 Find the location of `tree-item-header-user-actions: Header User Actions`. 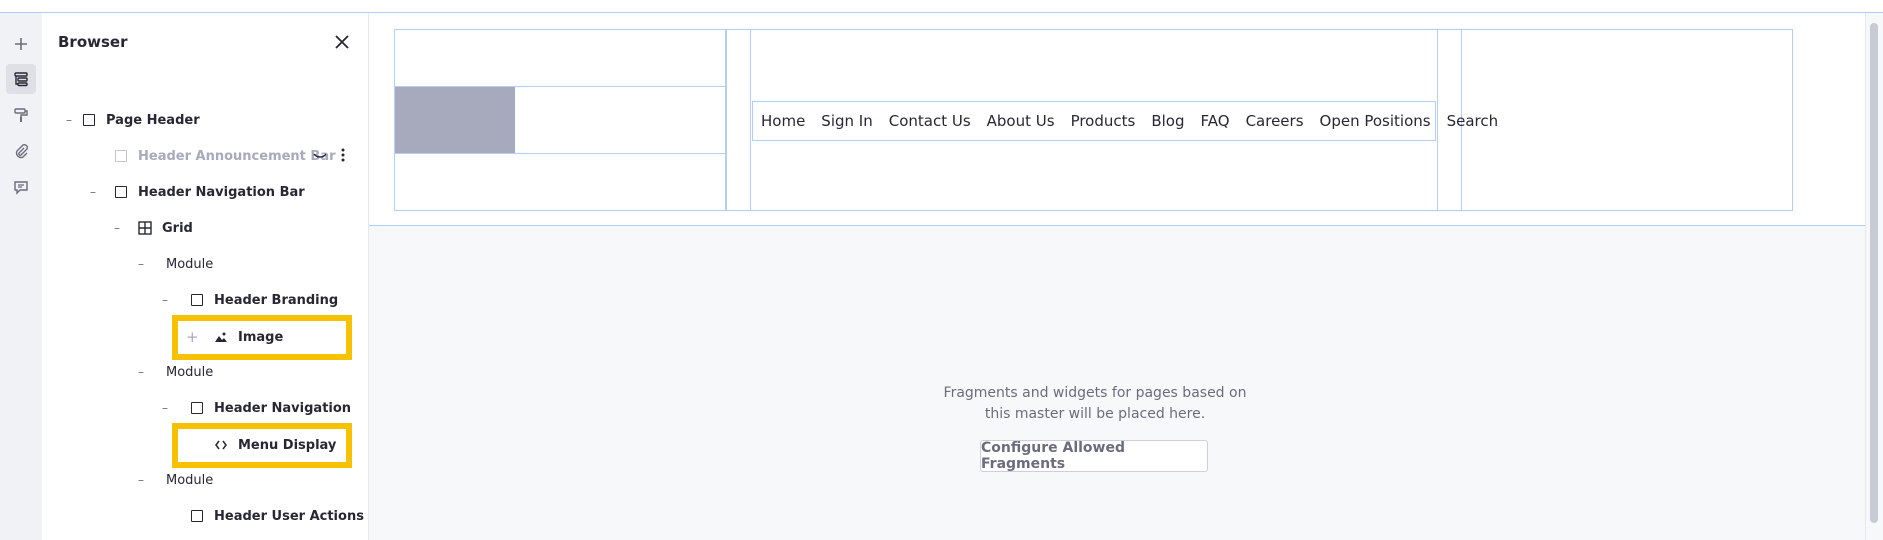

tree-item-header-user-actions: Header User Actions is located at coordinates (277, 516).